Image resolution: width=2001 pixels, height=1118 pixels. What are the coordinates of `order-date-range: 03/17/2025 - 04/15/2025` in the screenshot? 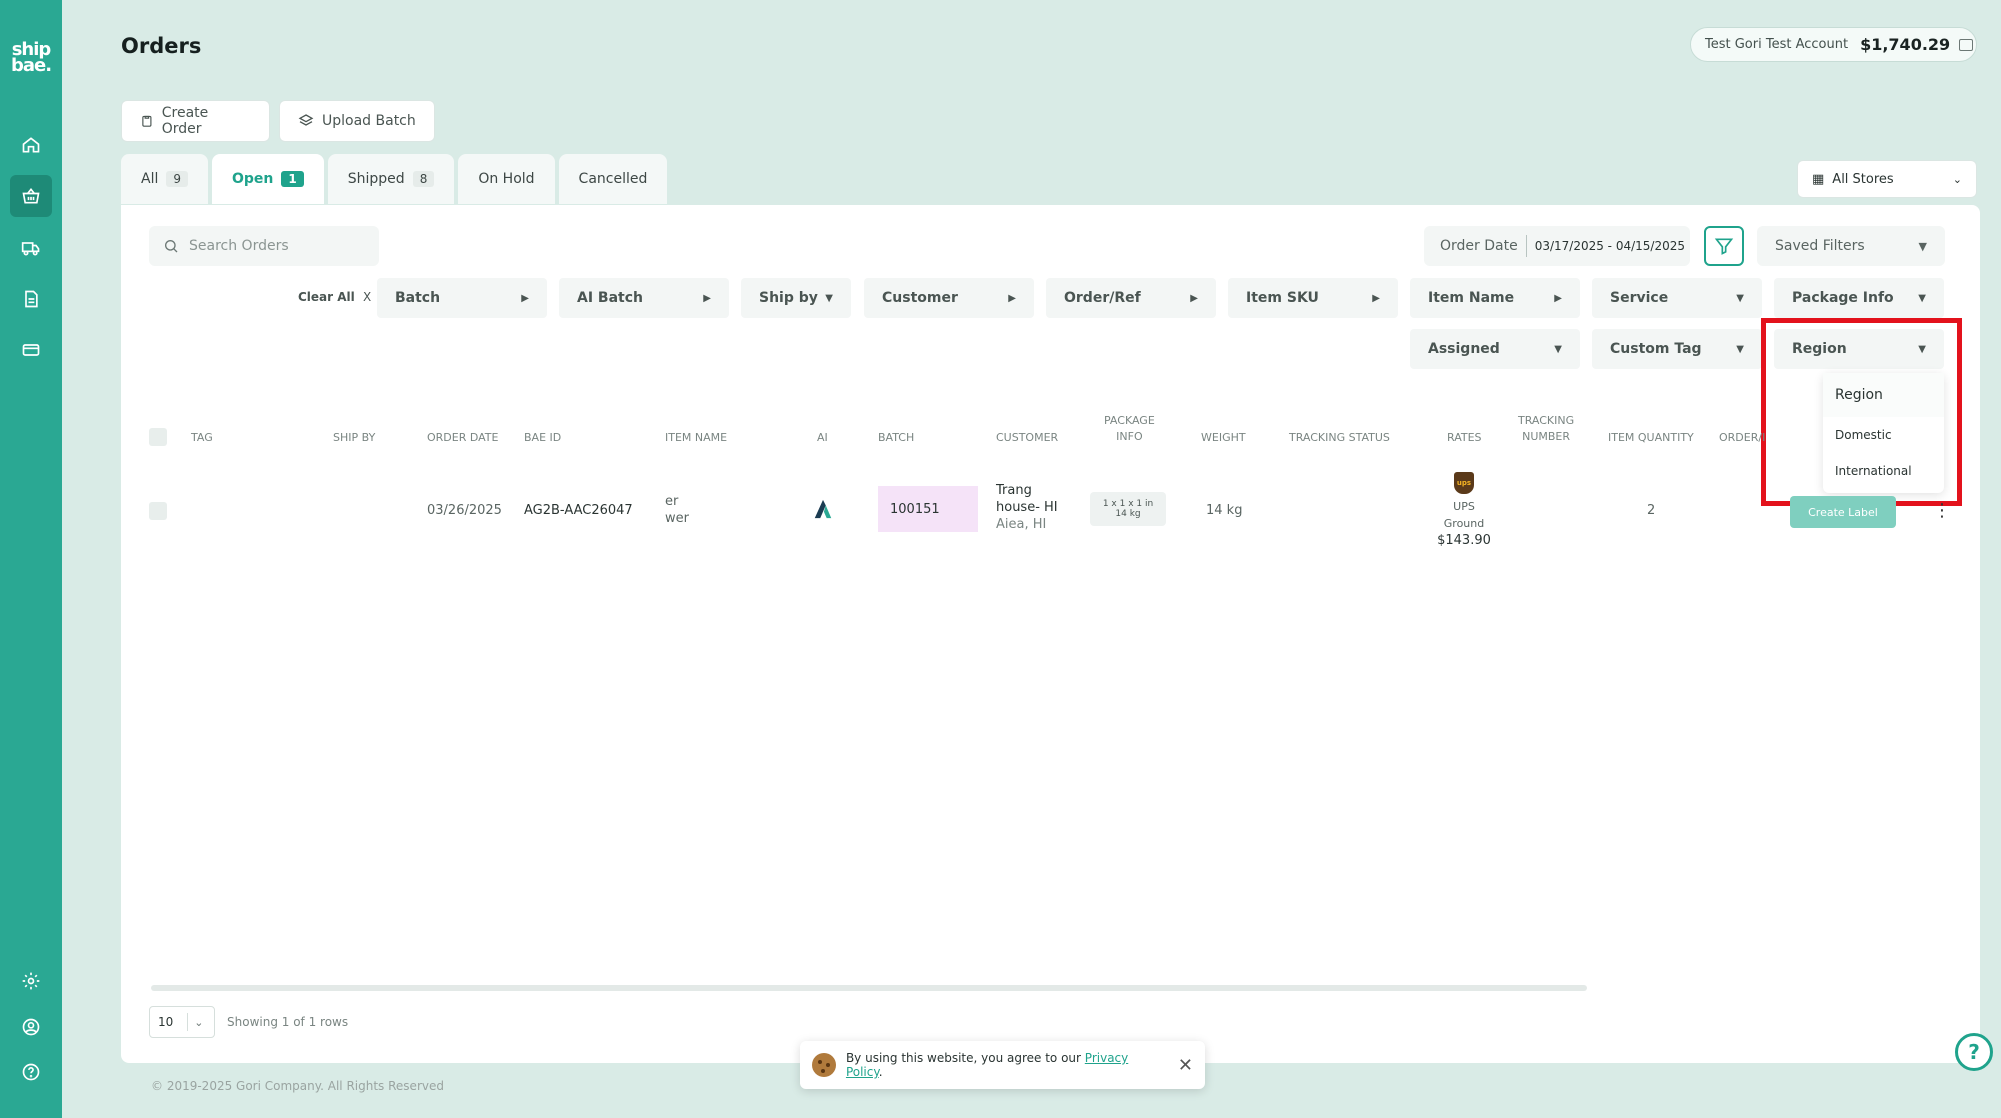 It's located at (1609, 246).